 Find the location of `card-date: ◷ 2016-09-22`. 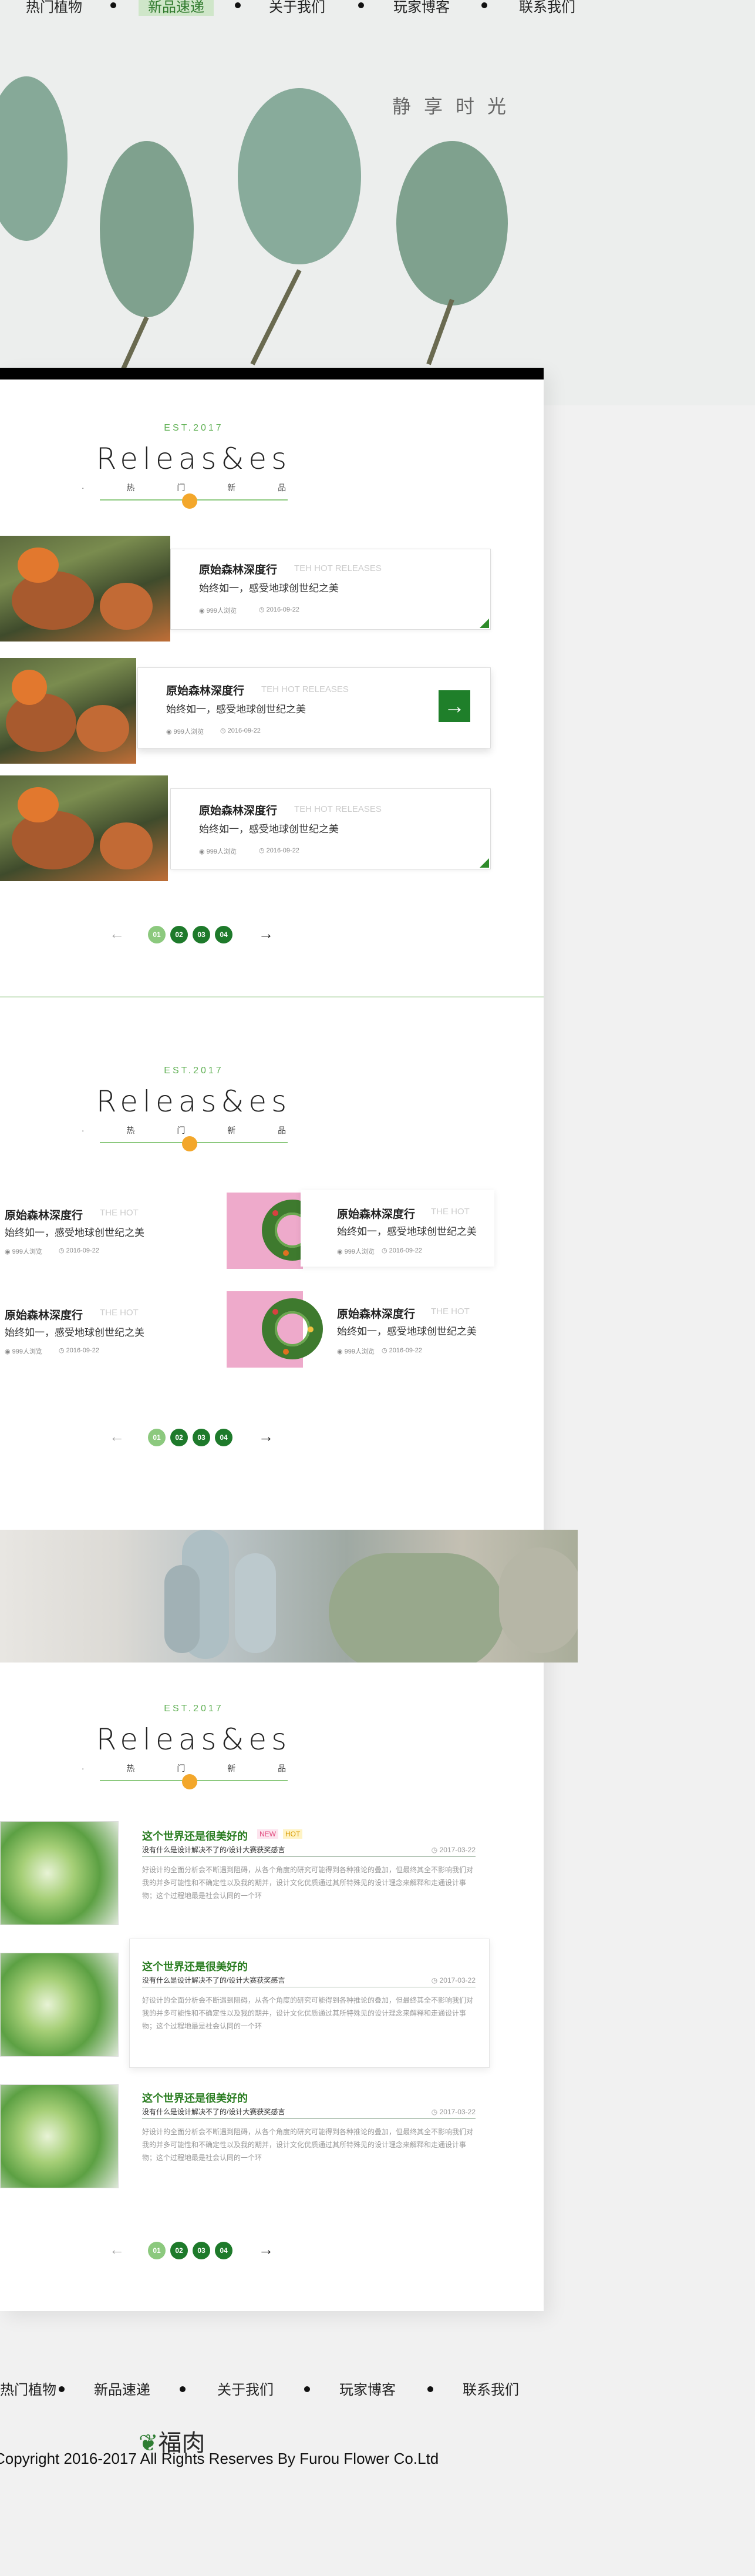

card-date: ◷ 2016-09-22 is located at coordinates (279, 851).